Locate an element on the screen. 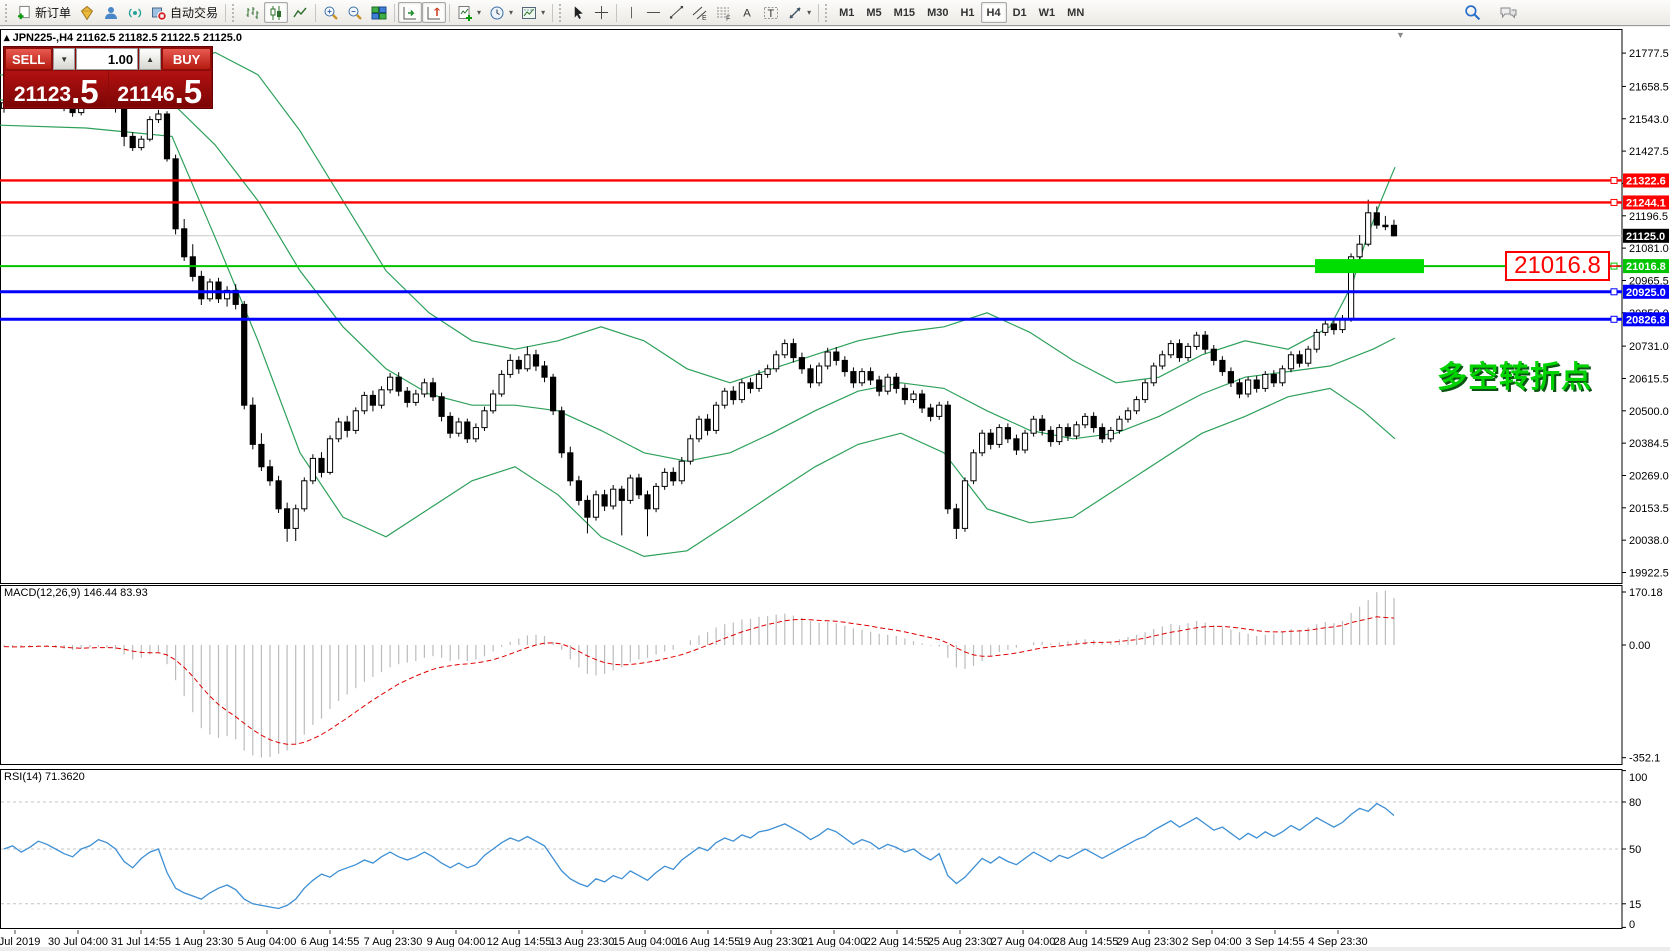  bar-chart-button is located at coordinates (252, 12).